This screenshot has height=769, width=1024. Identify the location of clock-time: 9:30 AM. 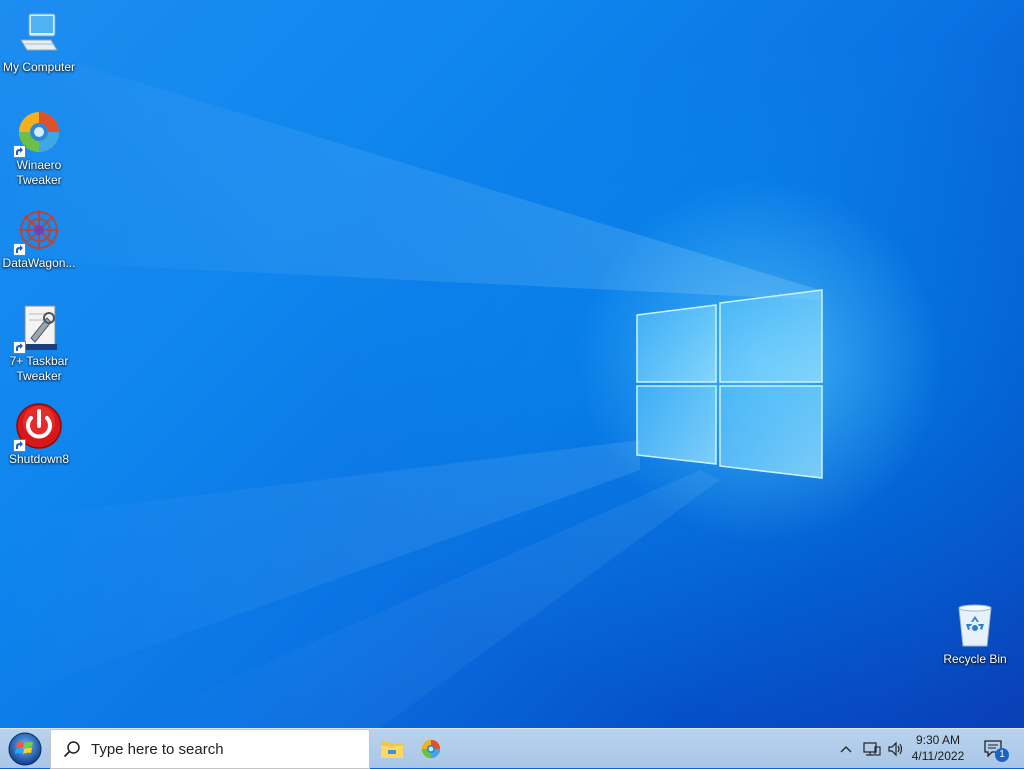
(938, 740).